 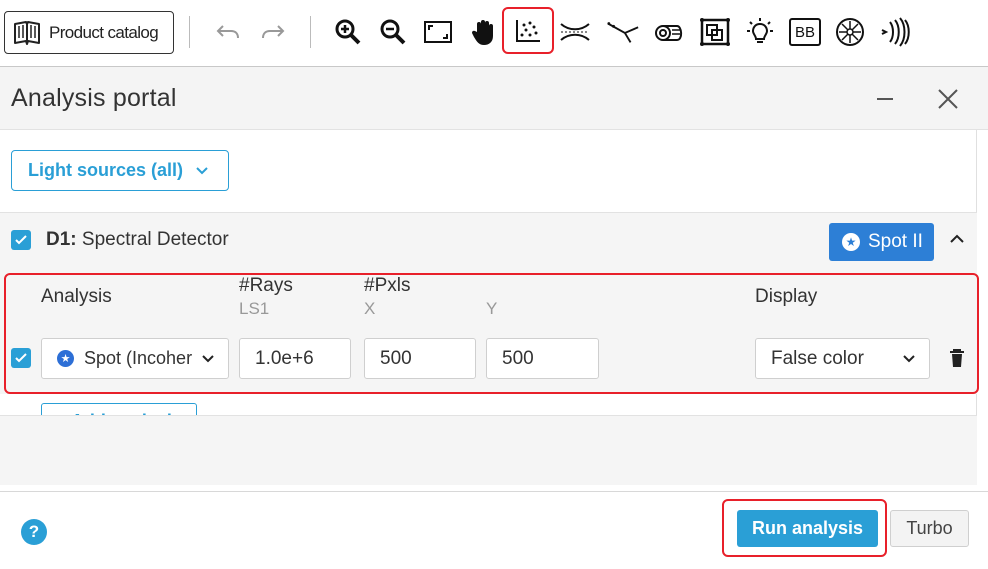 What do you see at coordinates (494, 98) in the screenshot?
I see `panel-header: Analysis portal` at bounding box center [494, 98].